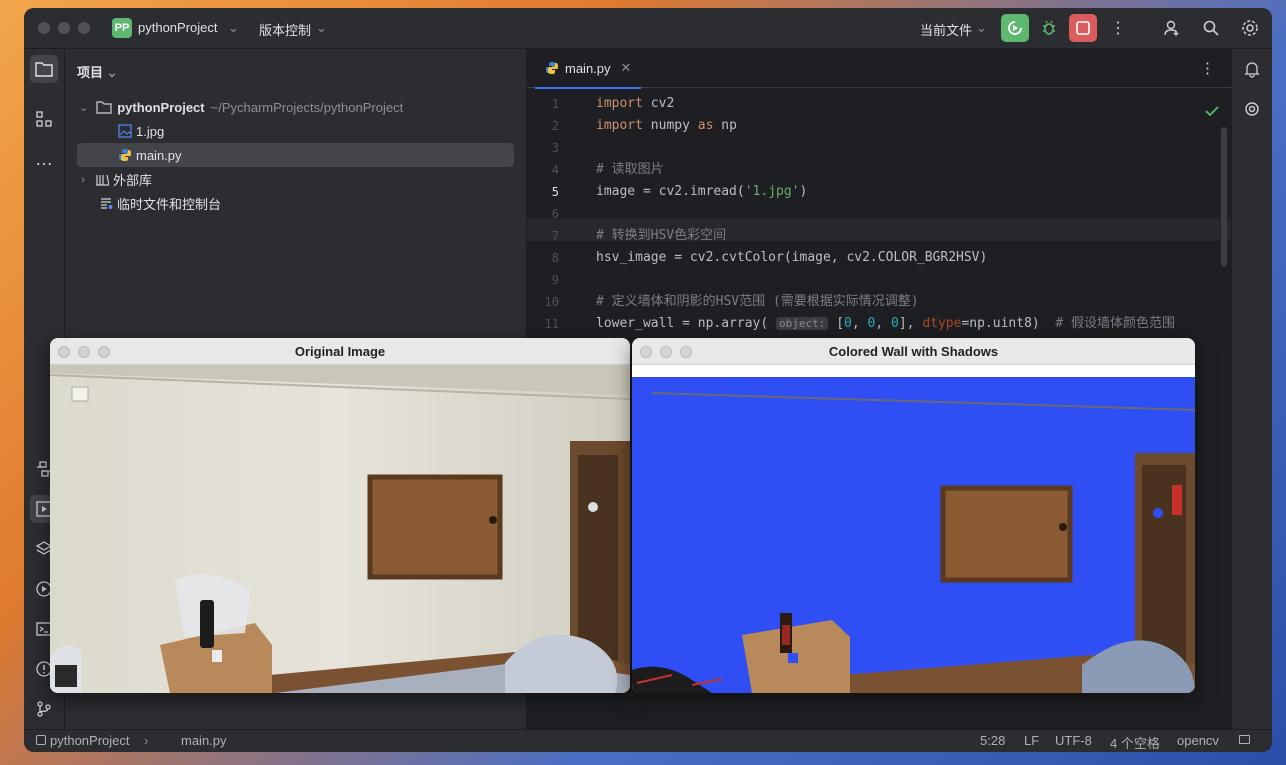  I want to click on debug-button, so click(1049, 28).